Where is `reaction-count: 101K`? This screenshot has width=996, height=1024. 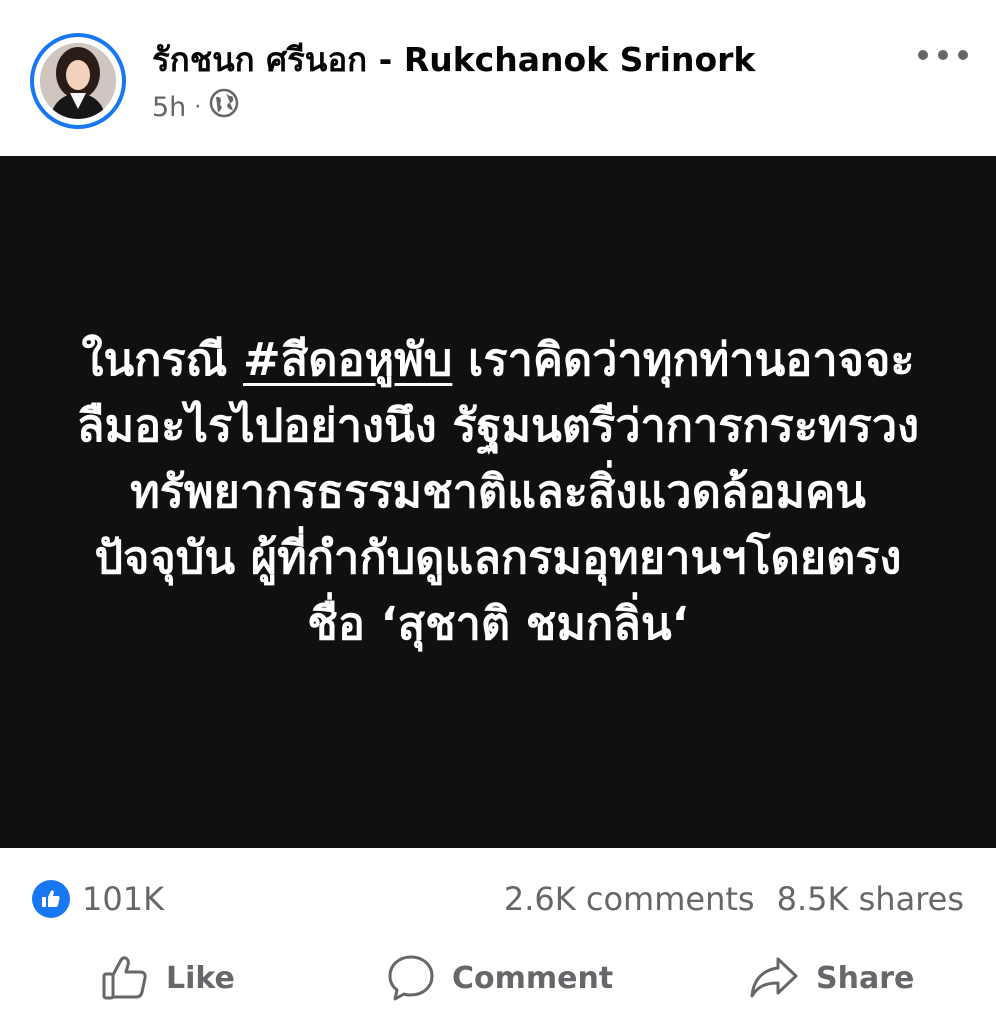 reaction-count: 101K is located at coordinates (123, 899).